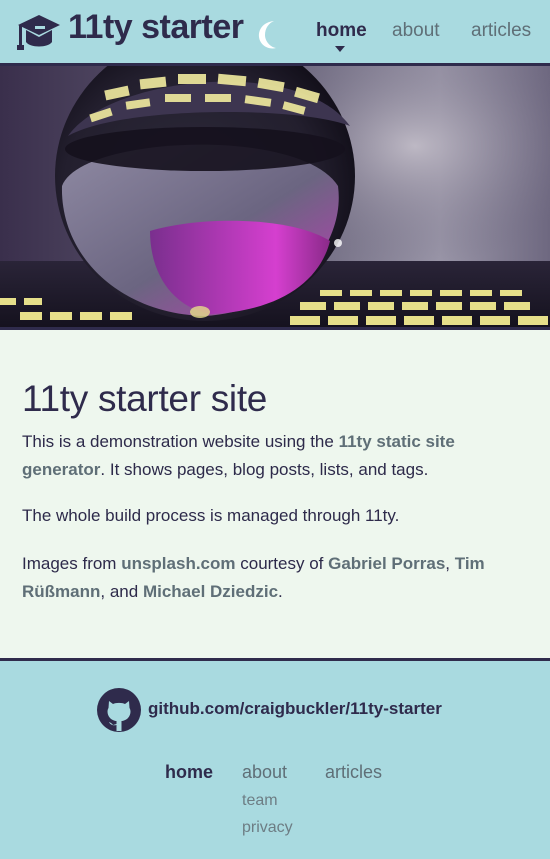  I want to click on gabriel-porras-link: Gabriel Porras, so click(386, 563).